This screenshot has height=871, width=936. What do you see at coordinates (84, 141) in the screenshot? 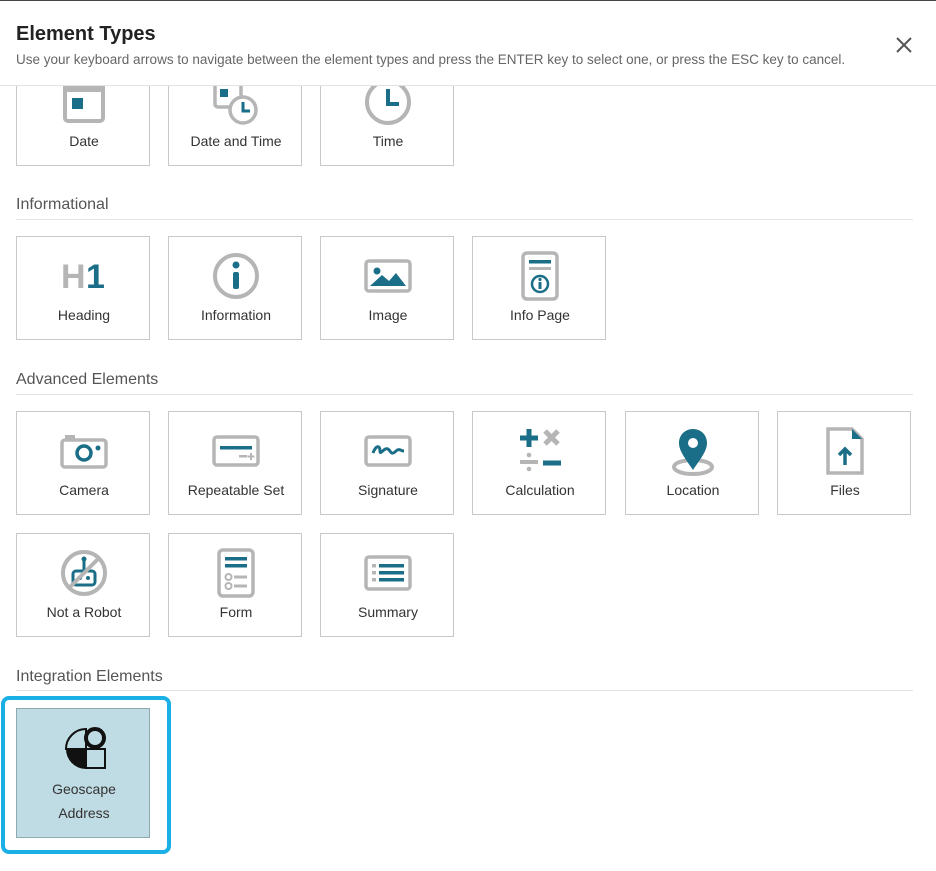
I see `tile-label: Date` at bounding box center [84, 141].